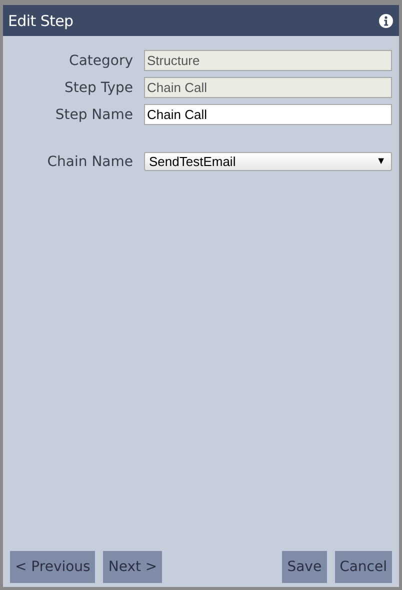 The height and width of the screenshot is (590, 402). I want to click on text-field: Chain Call, so click(268, 114).